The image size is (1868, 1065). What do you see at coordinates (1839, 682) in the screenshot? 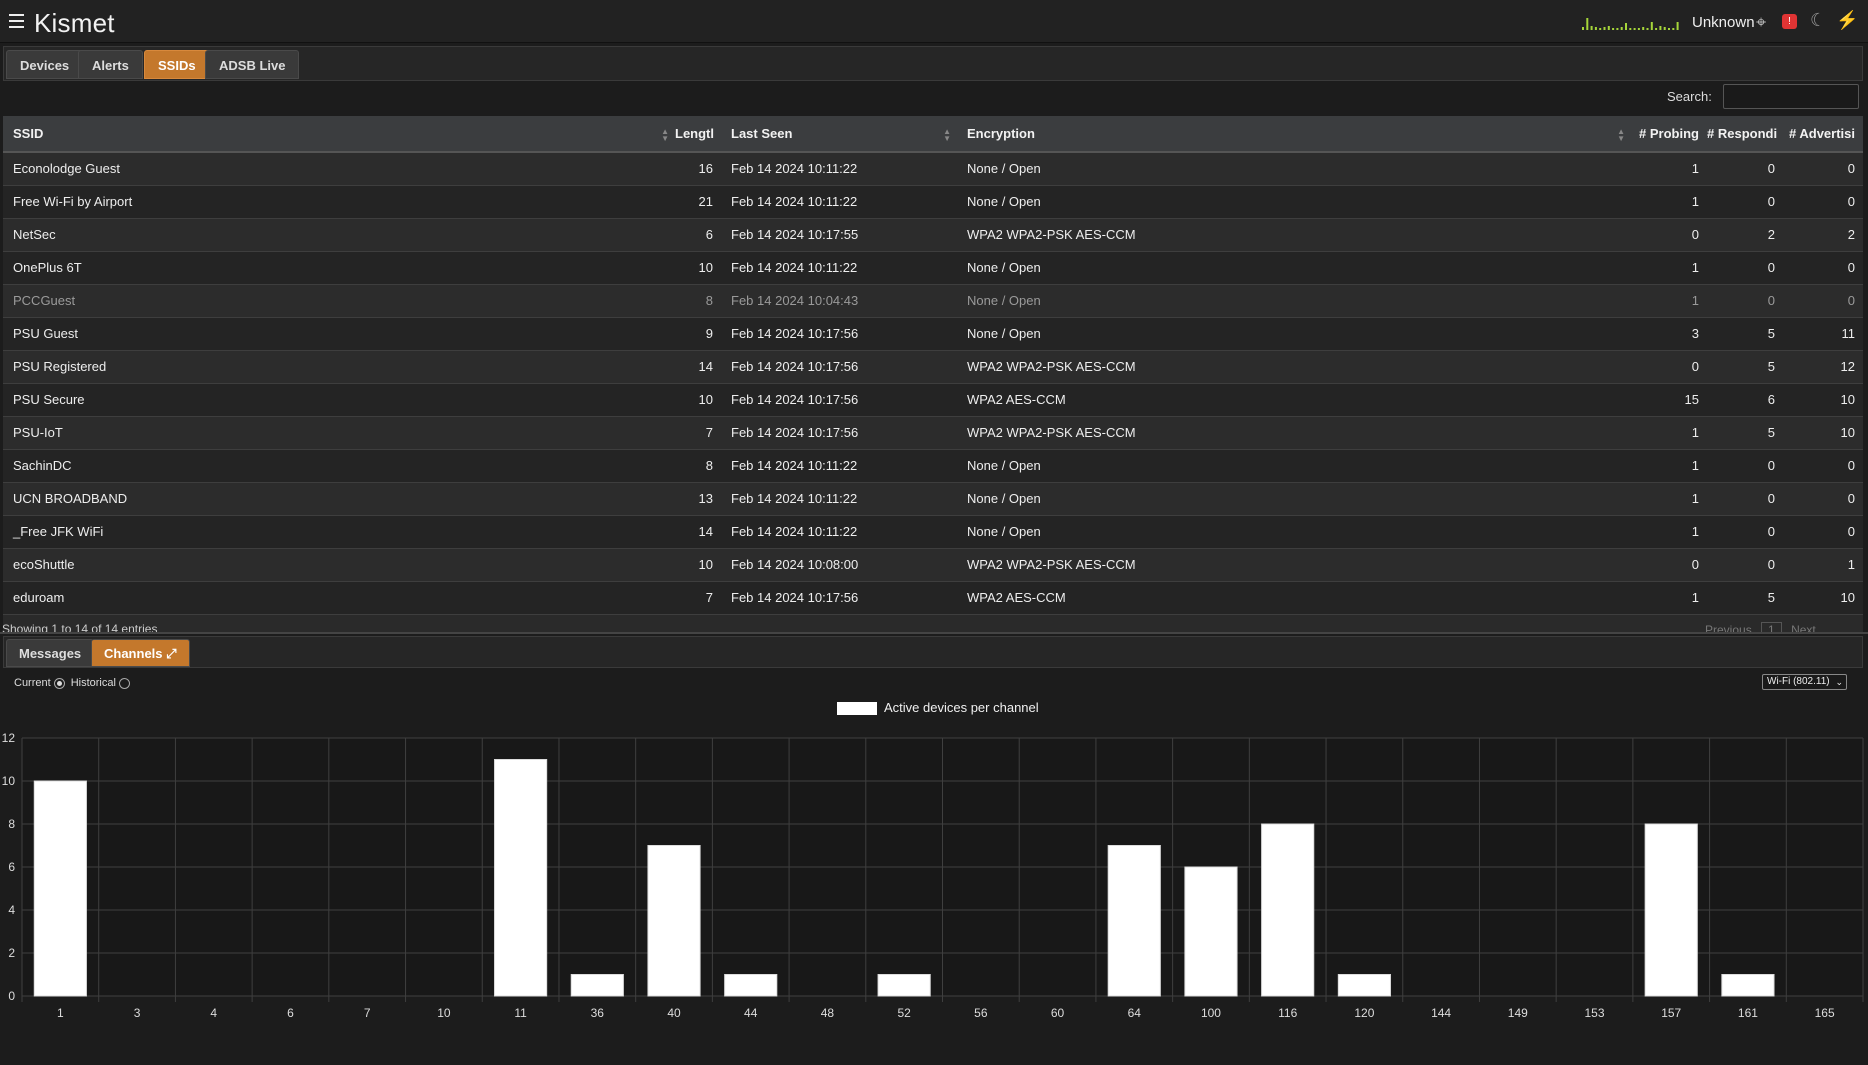
I see `chevron-down-icon: ⌄` at bounding box center [1839, 682].